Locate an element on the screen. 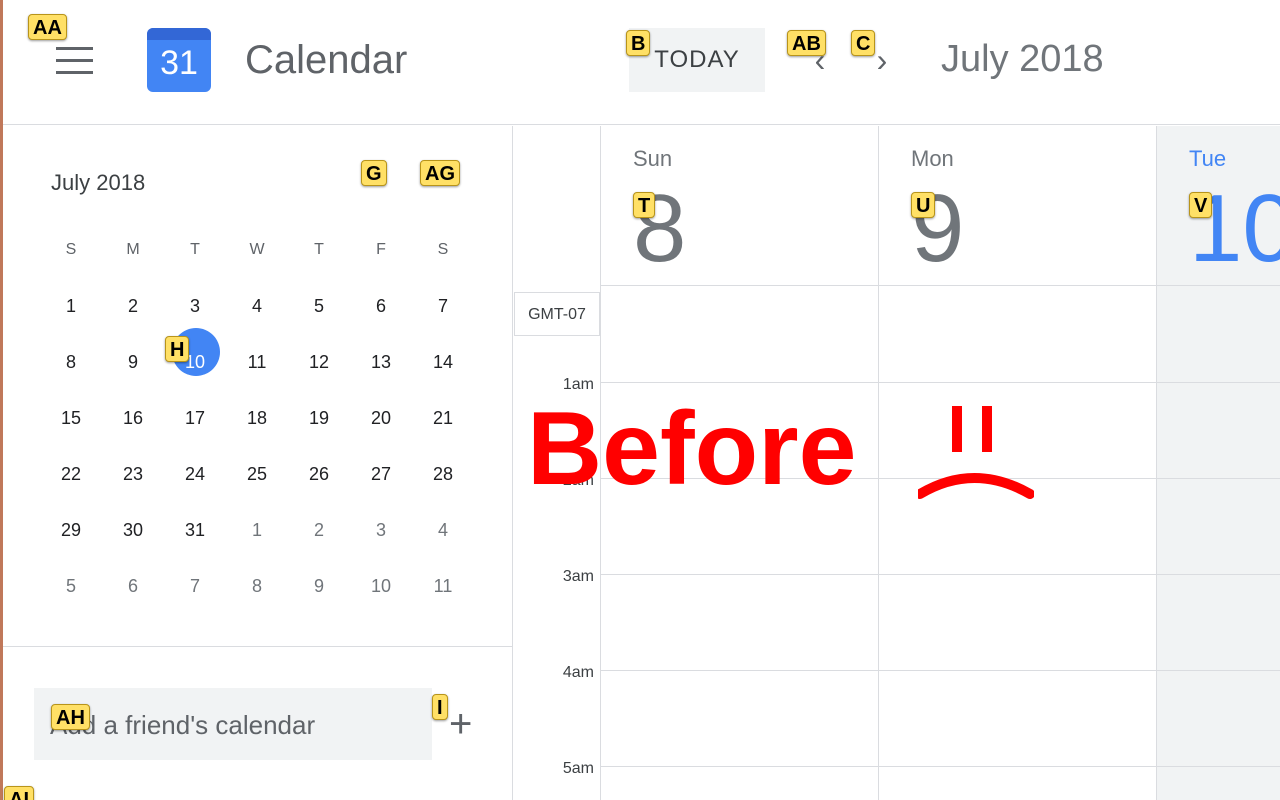 This screenshot has height=800, width=1280. date-cell: 16 is located at coordinates (133, 418).